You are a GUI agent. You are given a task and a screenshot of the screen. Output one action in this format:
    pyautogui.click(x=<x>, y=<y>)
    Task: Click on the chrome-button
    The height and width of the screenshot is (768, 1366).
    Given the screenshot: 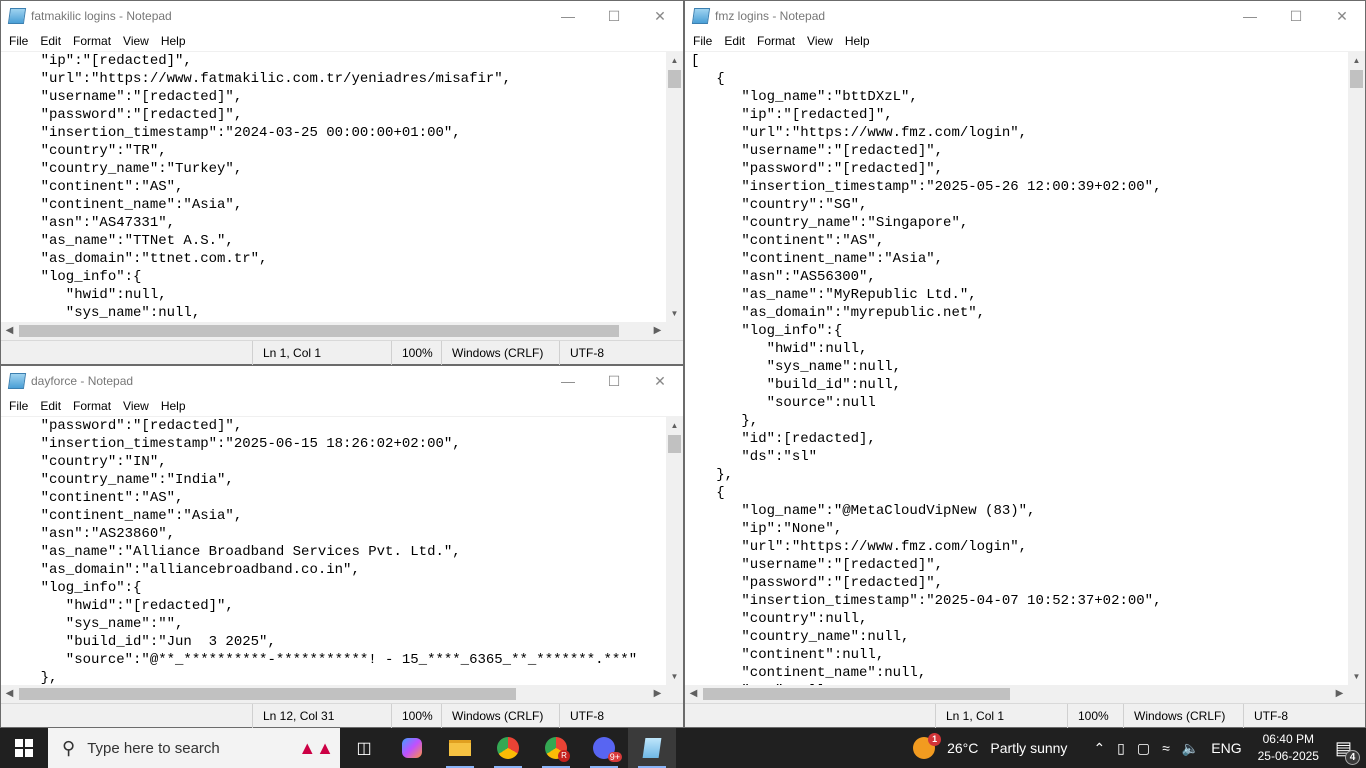 What is the action you would take?
    pyautogui.click(x=508, y=748)
    